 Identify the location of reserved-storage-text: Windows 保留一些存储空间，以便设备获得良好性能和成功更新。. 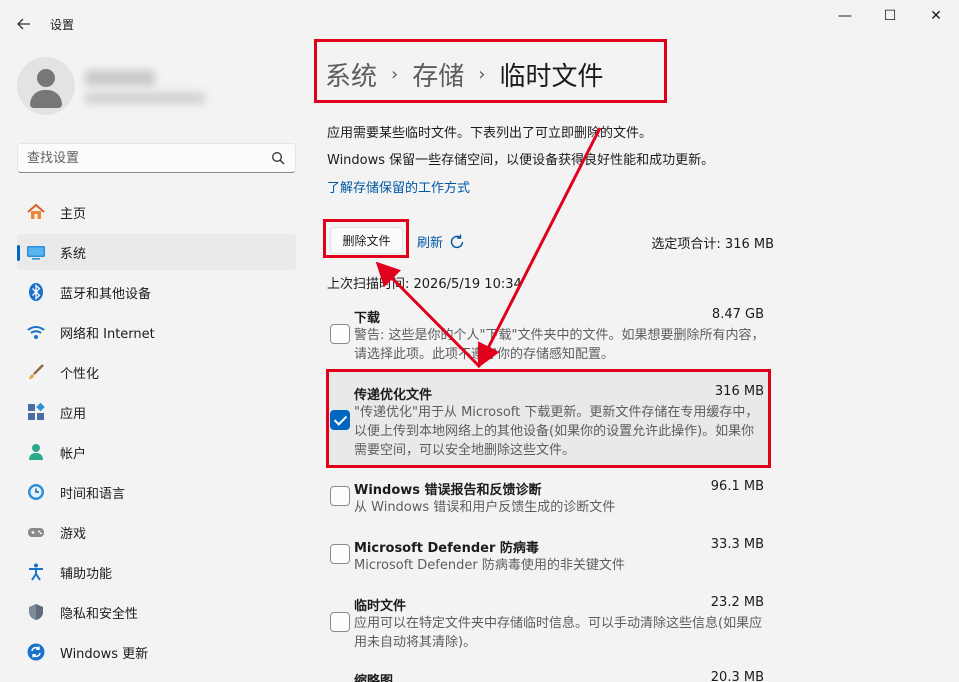
(521, 160).